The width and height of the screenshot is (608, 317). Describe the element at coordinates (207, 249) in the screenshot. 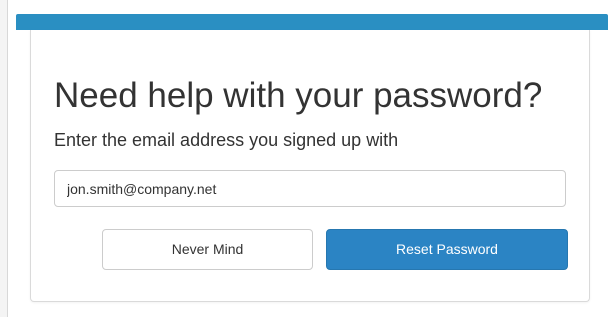

I see `never-mind-button: Never Mind` at that location.